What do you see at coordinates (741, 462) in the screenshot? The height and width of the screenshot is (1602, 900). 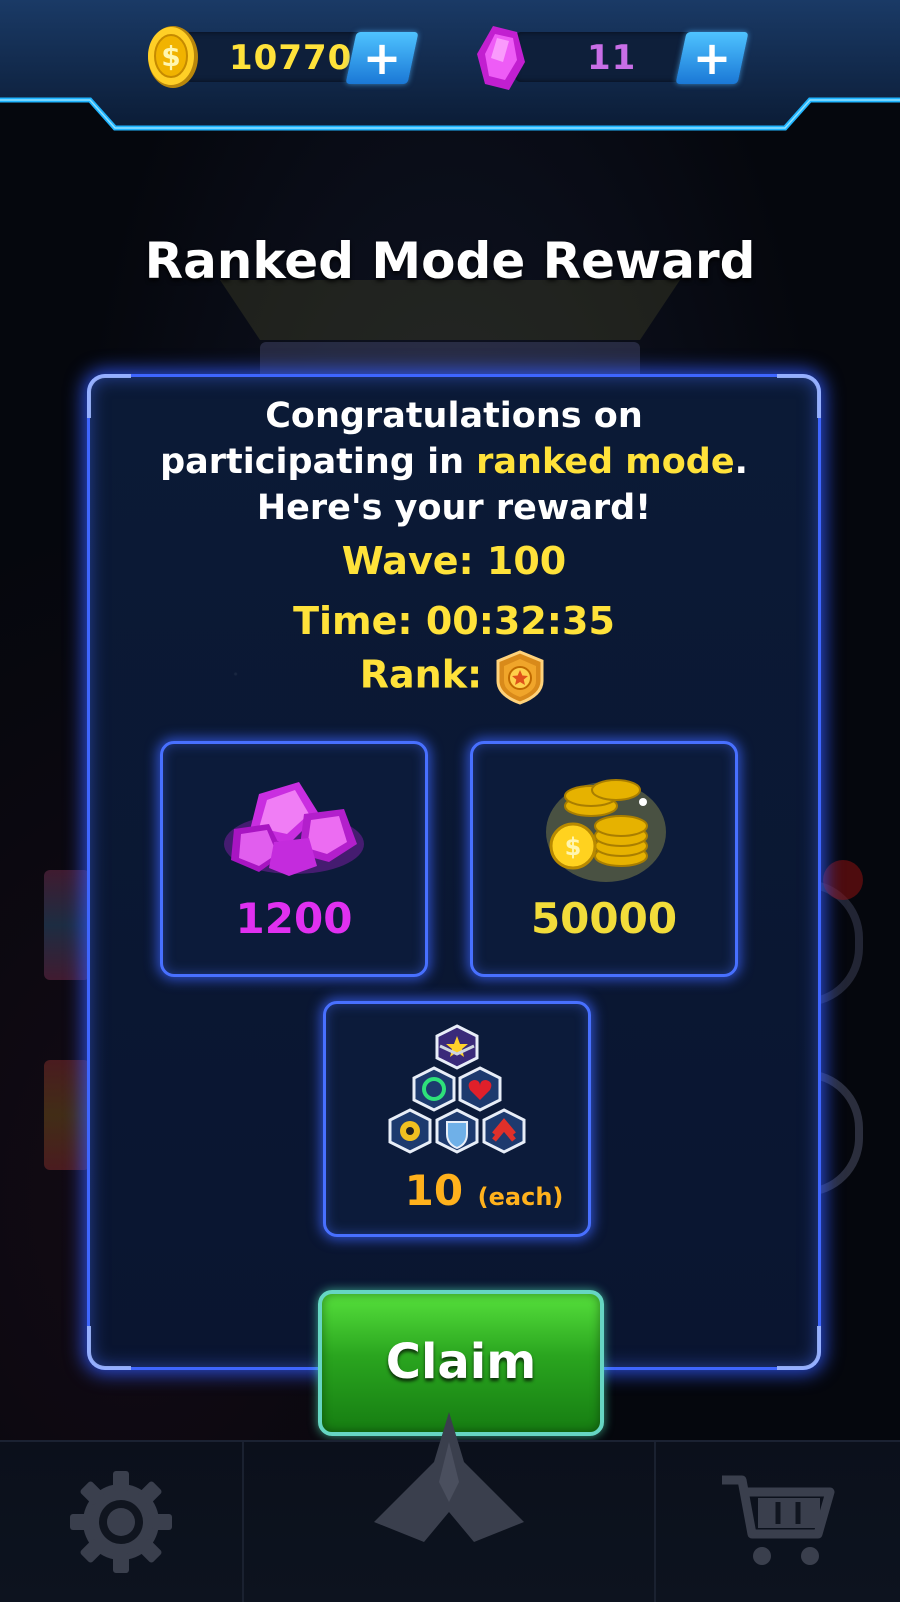 I see `message-line-2-suffix: .` at bounding box center [741, 462].